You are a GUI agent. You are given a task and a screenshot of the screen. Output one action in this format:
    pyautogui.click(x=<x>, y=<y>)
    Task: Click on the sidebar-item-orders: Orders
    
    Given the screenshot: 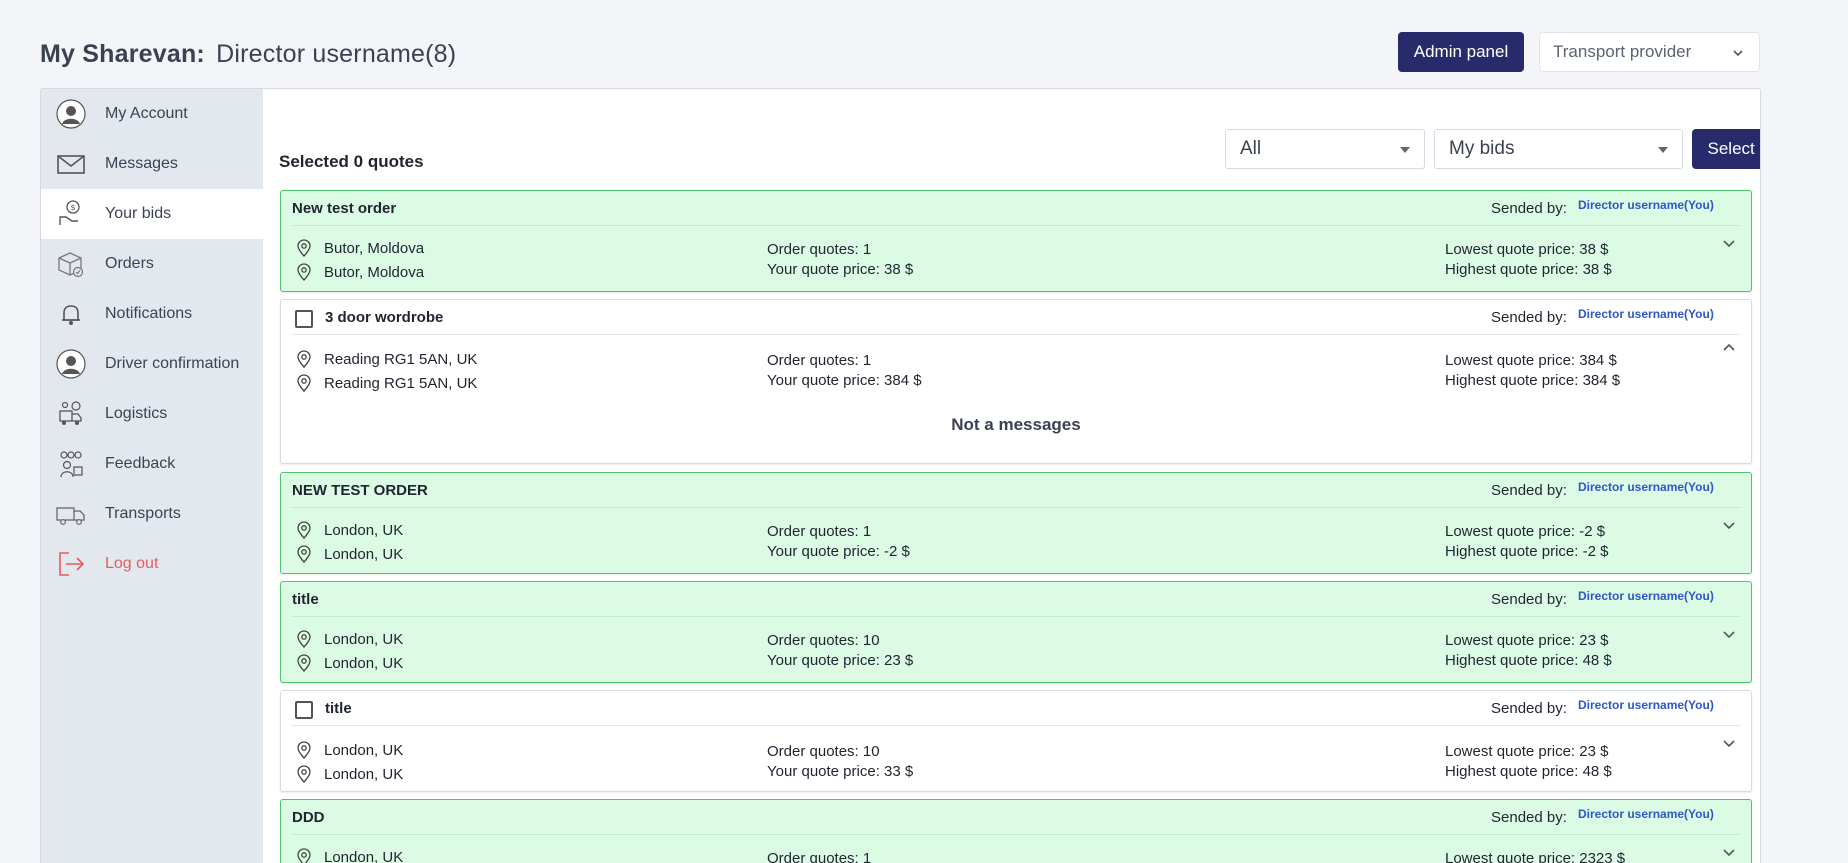 What is the action you would take?
    pyautogui.click(x=152, y=264)
    